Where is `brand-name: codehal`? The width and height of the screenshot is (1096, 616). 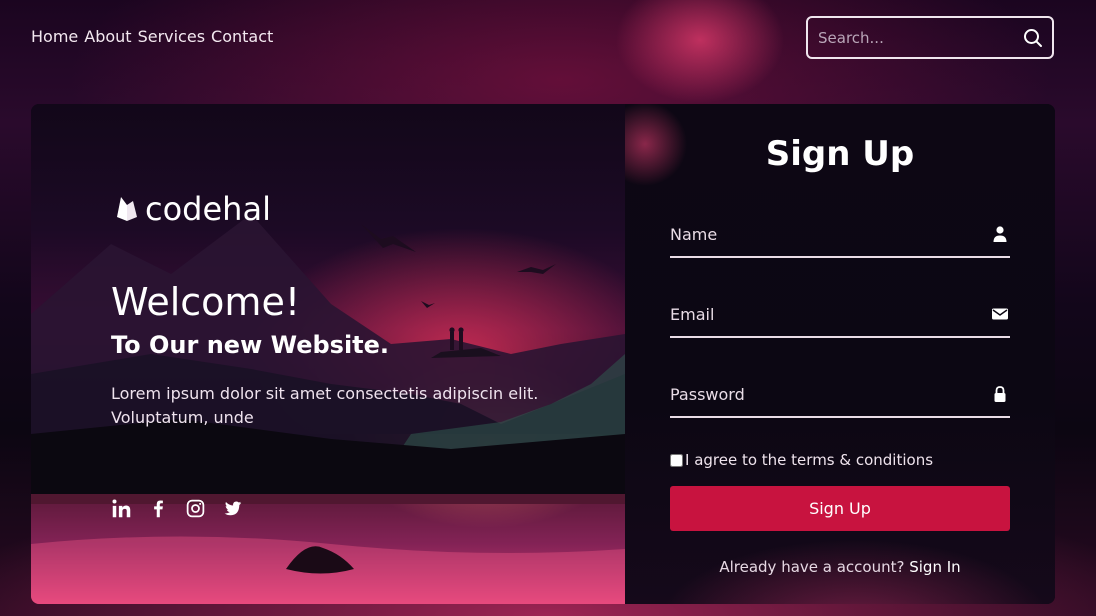
brand-name: codehal is located at coordinates (208, 209).